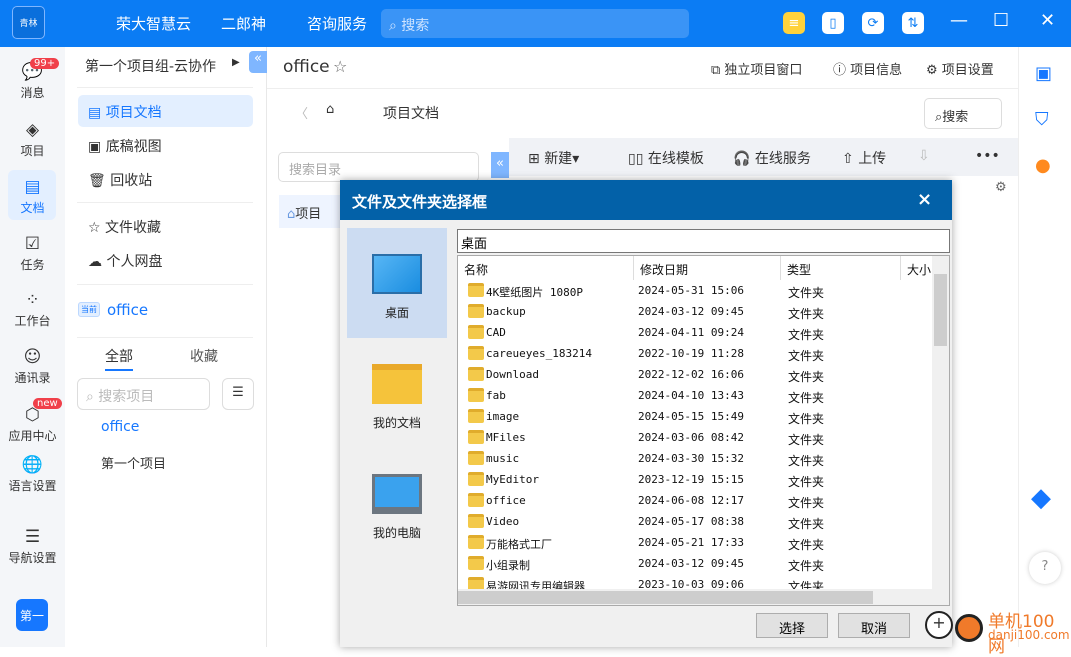 This screenshot has width=1071, height=657. I want to click on search-button: ⌕搜索, so click(963, 113).